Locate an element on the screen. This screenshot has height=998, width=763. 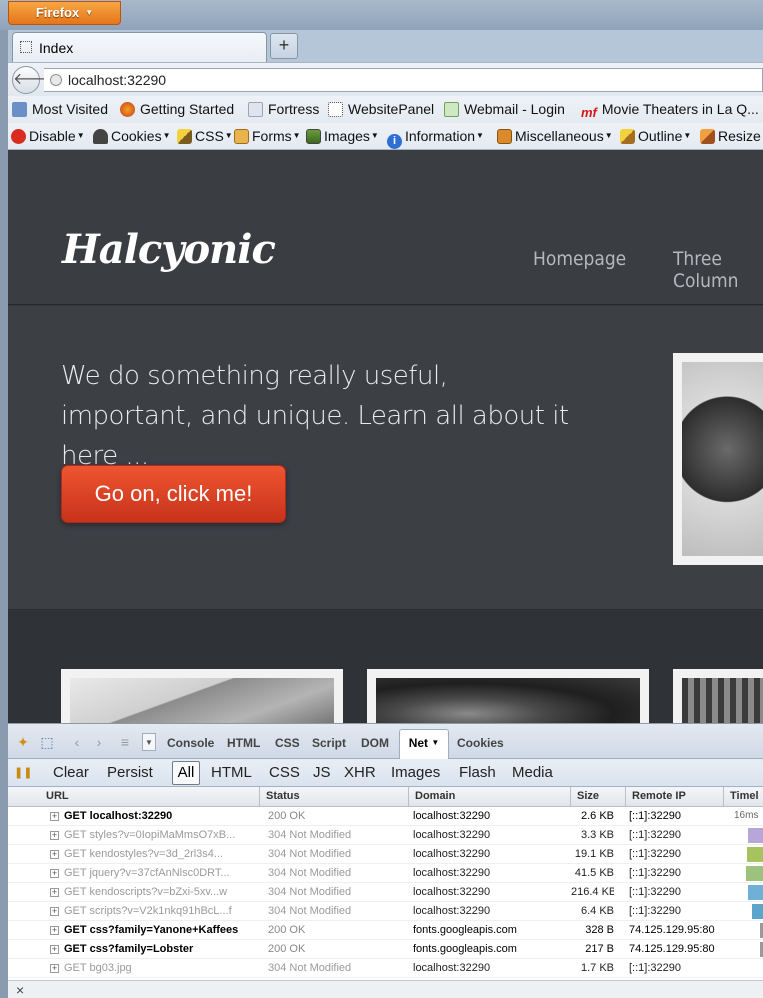
clipboard-icon is located at coordinates (241, 136).